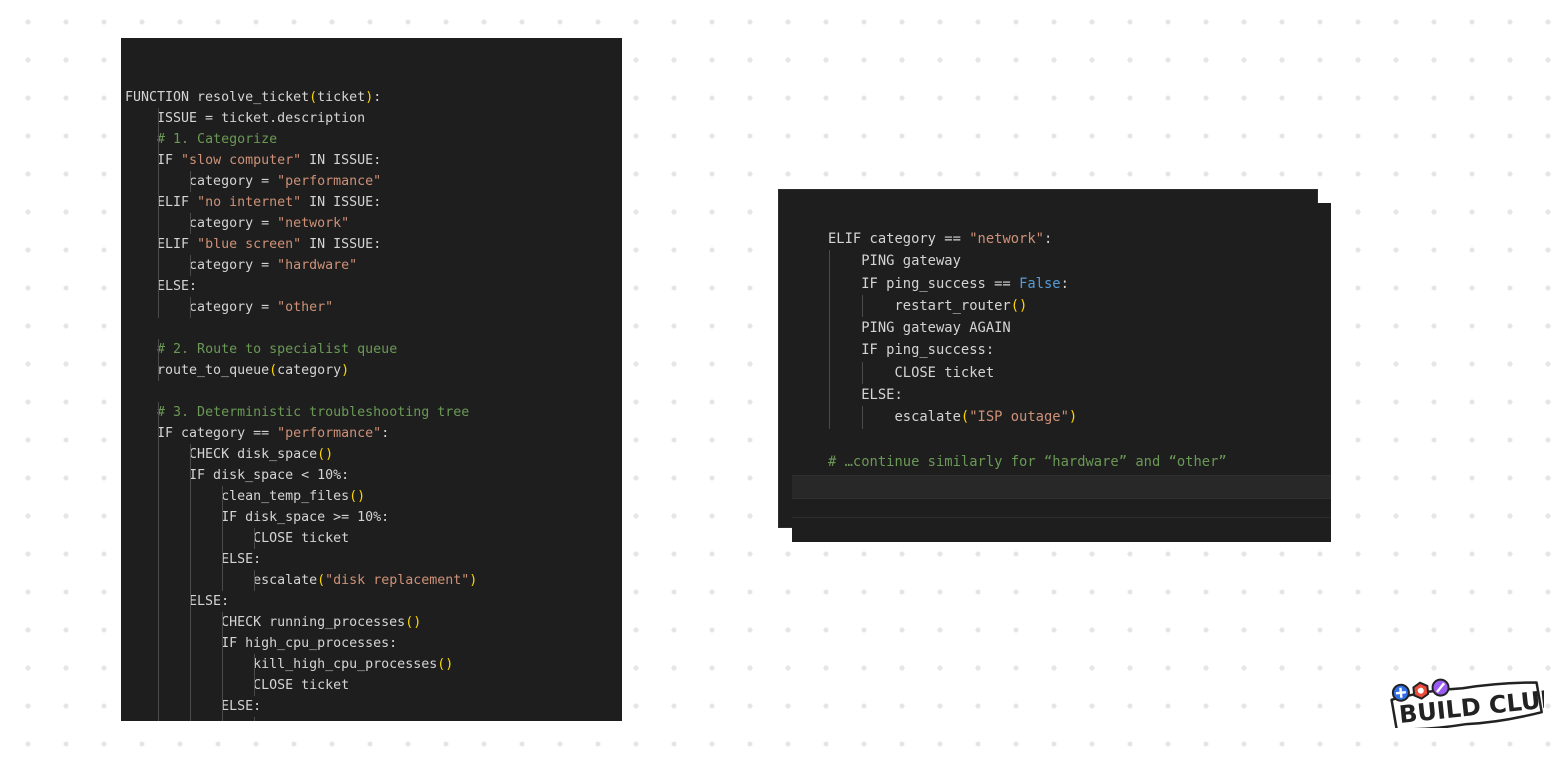  I want to click on current-line-highlight, so click(1061, 487).